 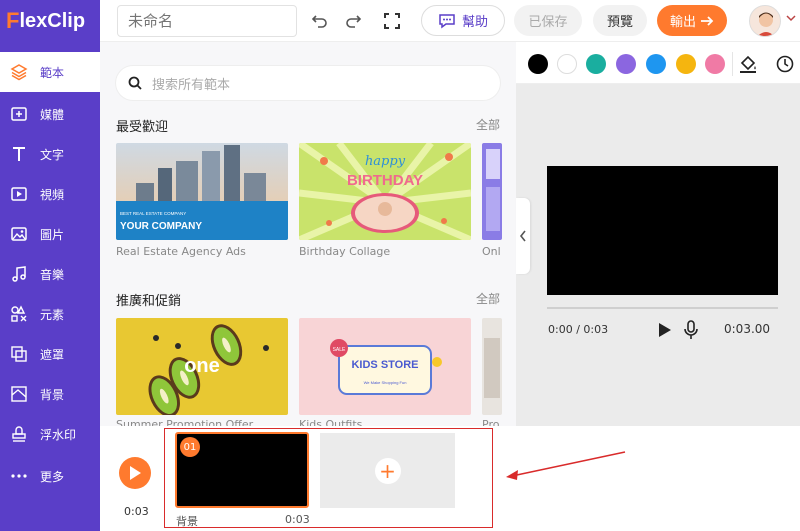 I want to click on help-label: 幫助, so click(x=474, y=22).